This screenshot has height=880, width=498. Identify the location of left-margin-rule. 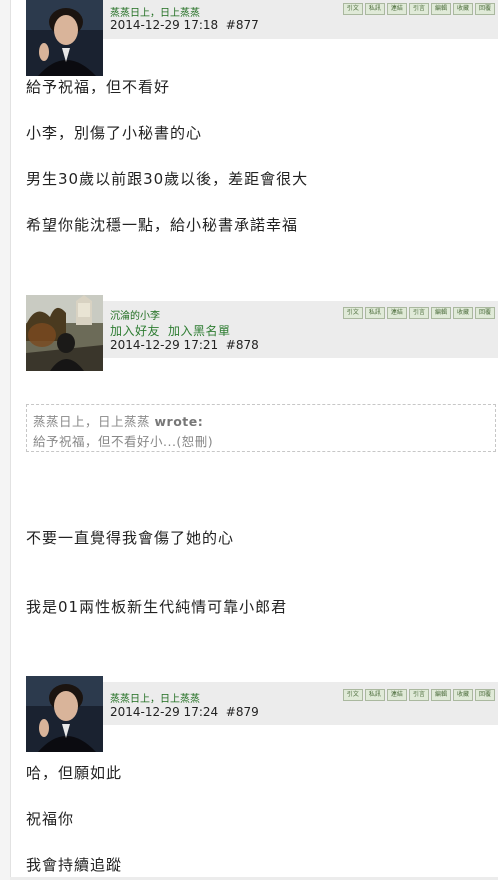
(5, 440).